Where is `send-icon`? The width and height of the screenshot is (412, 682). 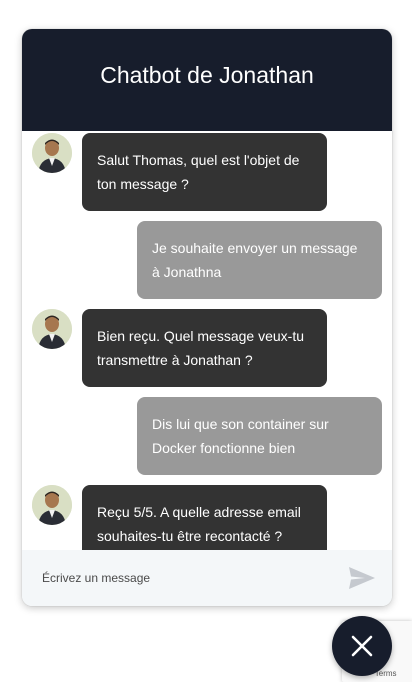 send-icon is located at coordinates (362, 578).